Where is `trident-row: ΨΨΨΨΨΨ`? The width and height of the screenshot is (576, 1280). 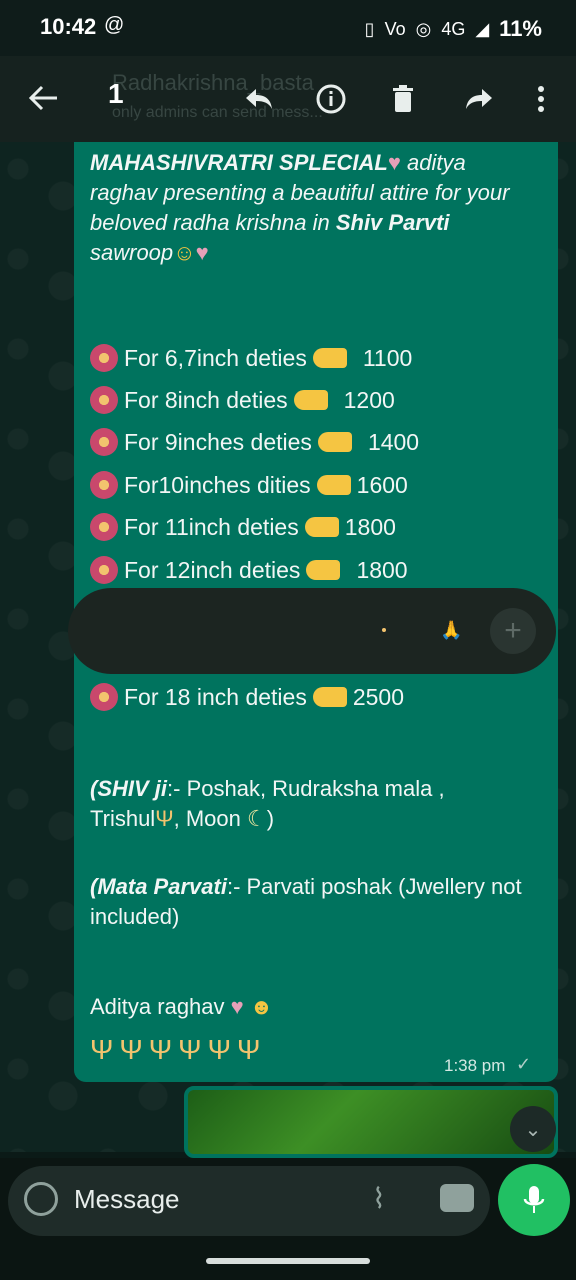
trident-row: ΨΨΨΨΨΨ is located at coordinates (178, 1049).